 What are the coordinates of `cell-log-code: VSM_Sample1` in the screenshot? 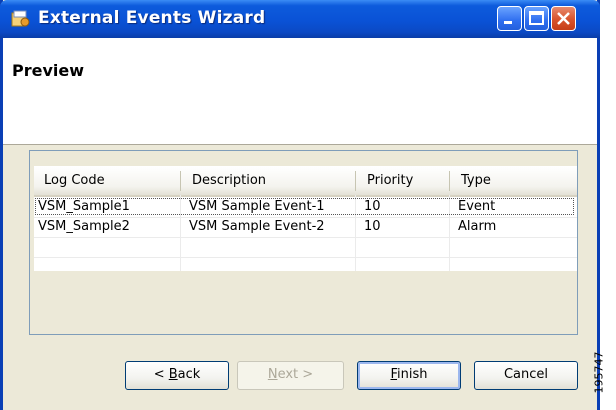 It's located at (84, 206).